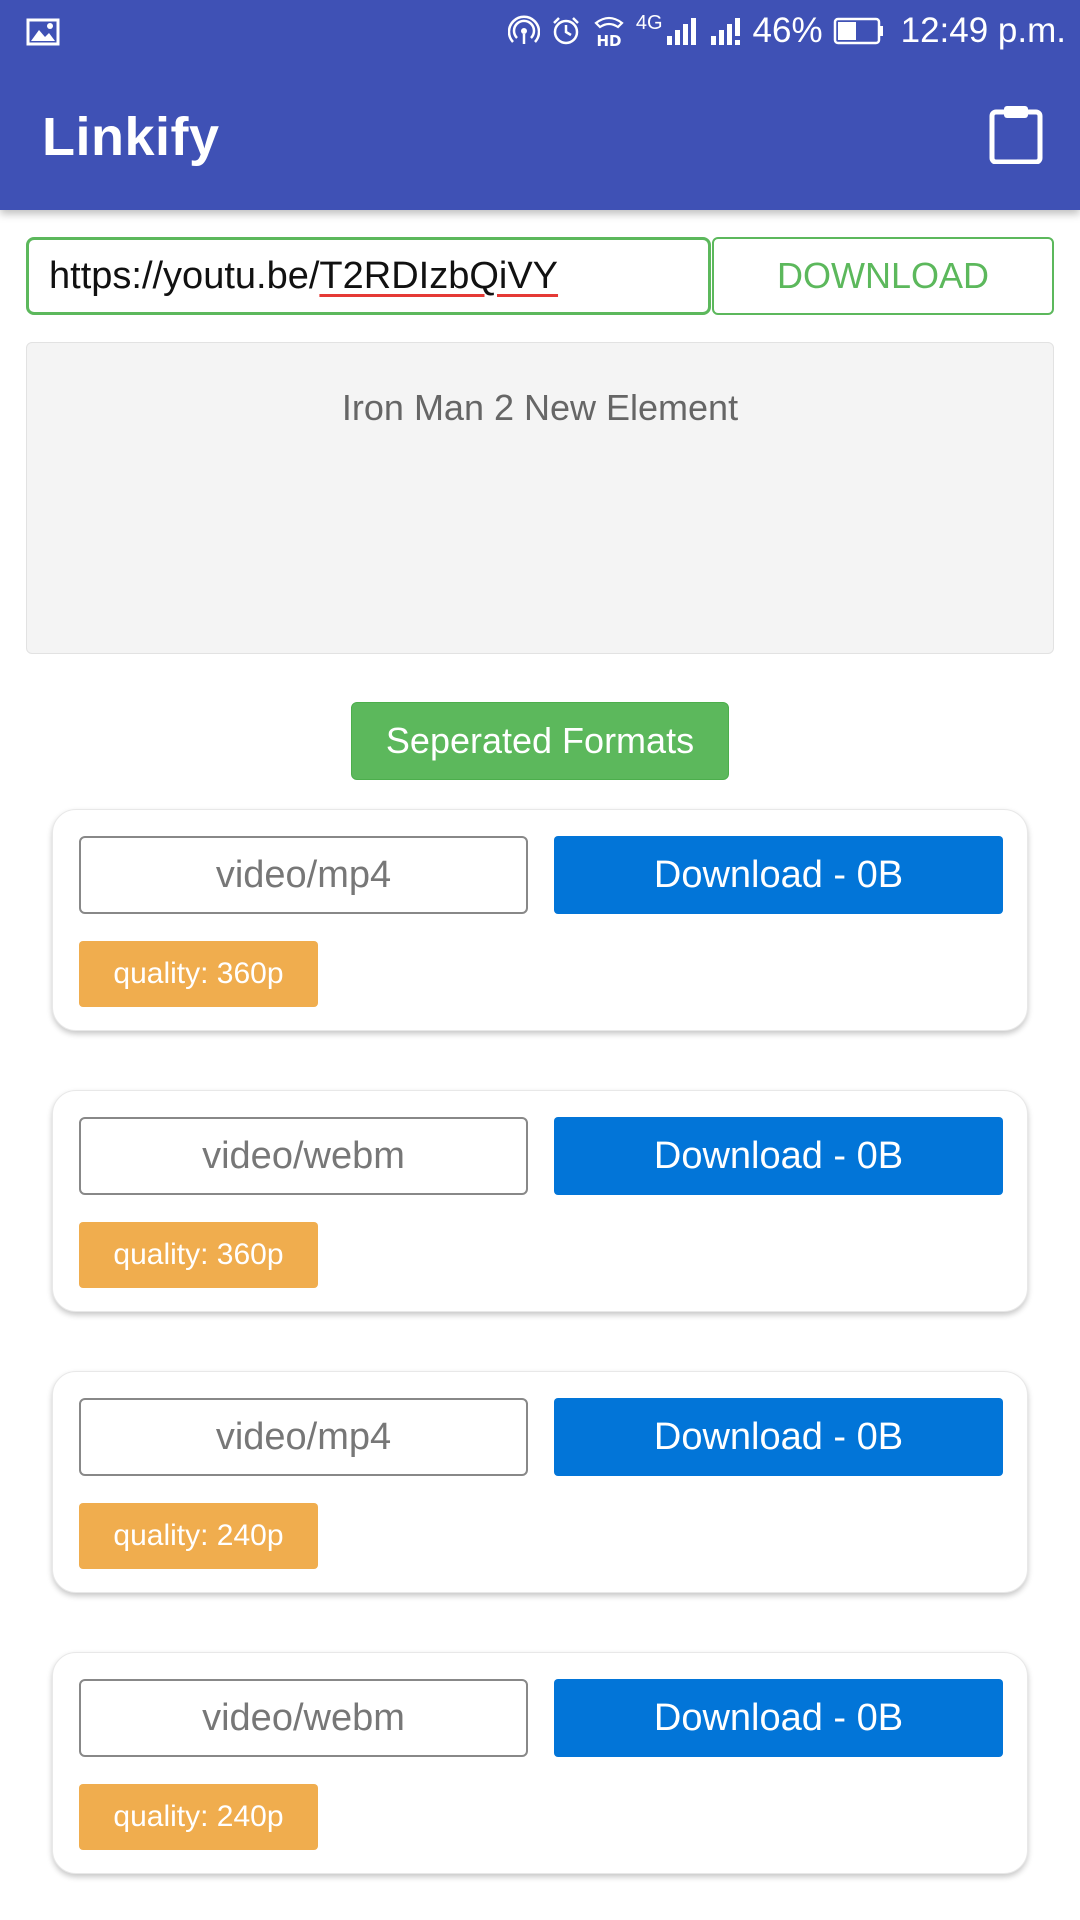  What do you see at coordinates (540, 1201) in the screenshot?
I see `format-card: video/webm Download - 0B quality: 360p` at bounding box center [540, 1201].